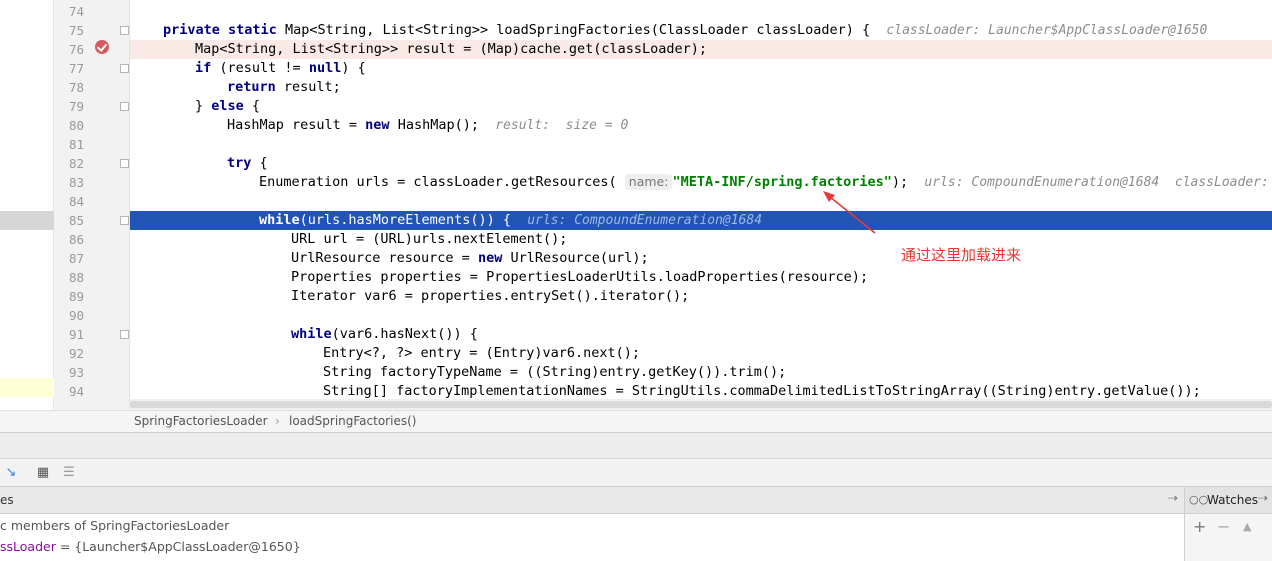 This screenshot has height=561, width=1272. What do you see at coordinates (228, 106) in the screenshot?
I see `code-line-79: } else {` at bounding box center [228, 106].